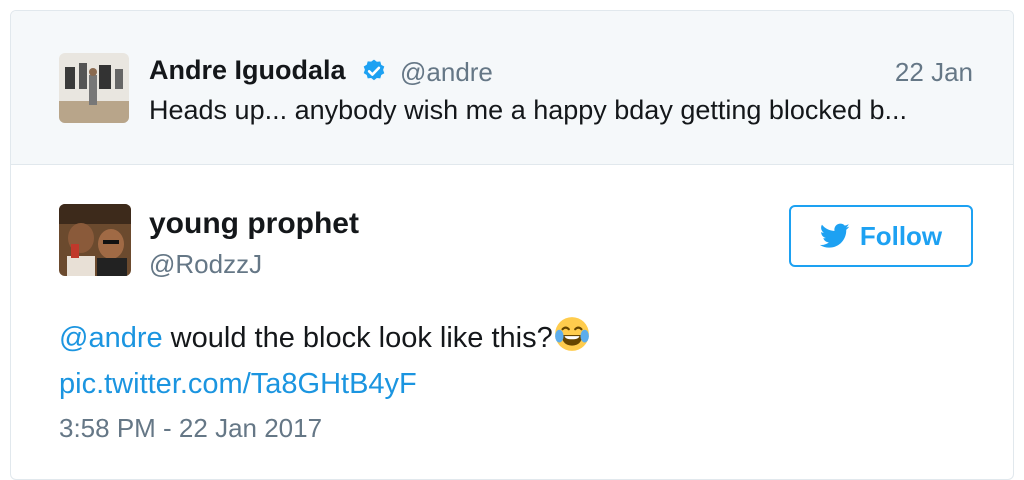 This screenshot has height=480, width=1024. Describe the element at coordinates (374, 70) in the screenshot. I see `verified-badge-icon` at that location.